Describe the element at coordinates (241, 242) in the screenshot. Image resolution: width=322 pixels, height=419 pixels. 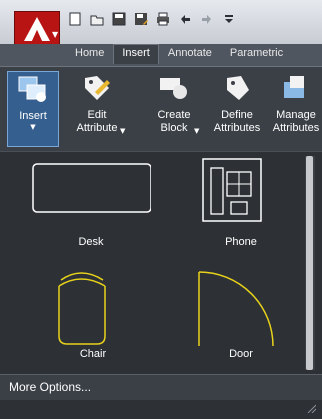
I see `phone-label: Phone` at that location.